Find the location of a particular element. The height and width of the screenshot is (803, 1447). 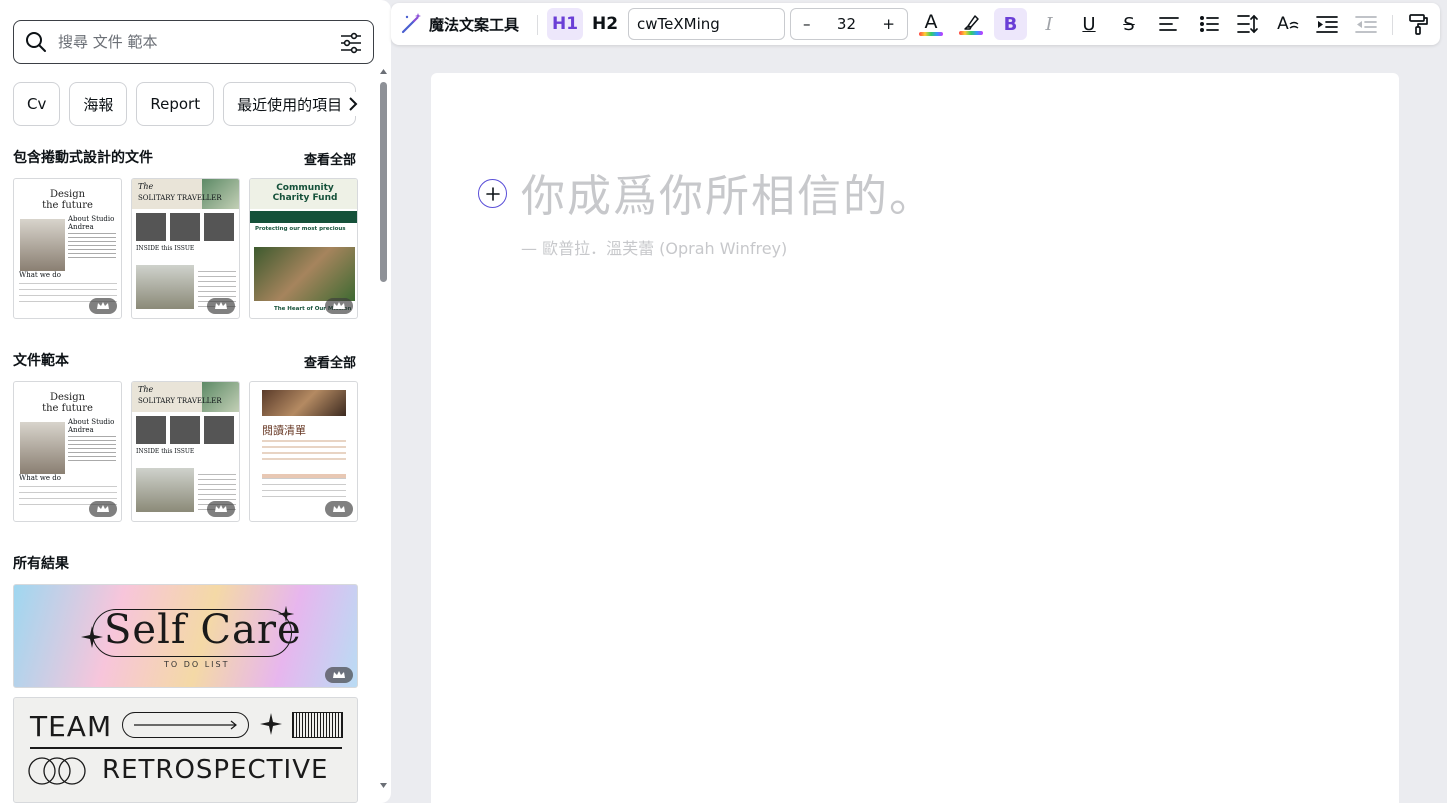

see-all-link-doc-templates: 查看全部 is located at coordinates (330, 361).